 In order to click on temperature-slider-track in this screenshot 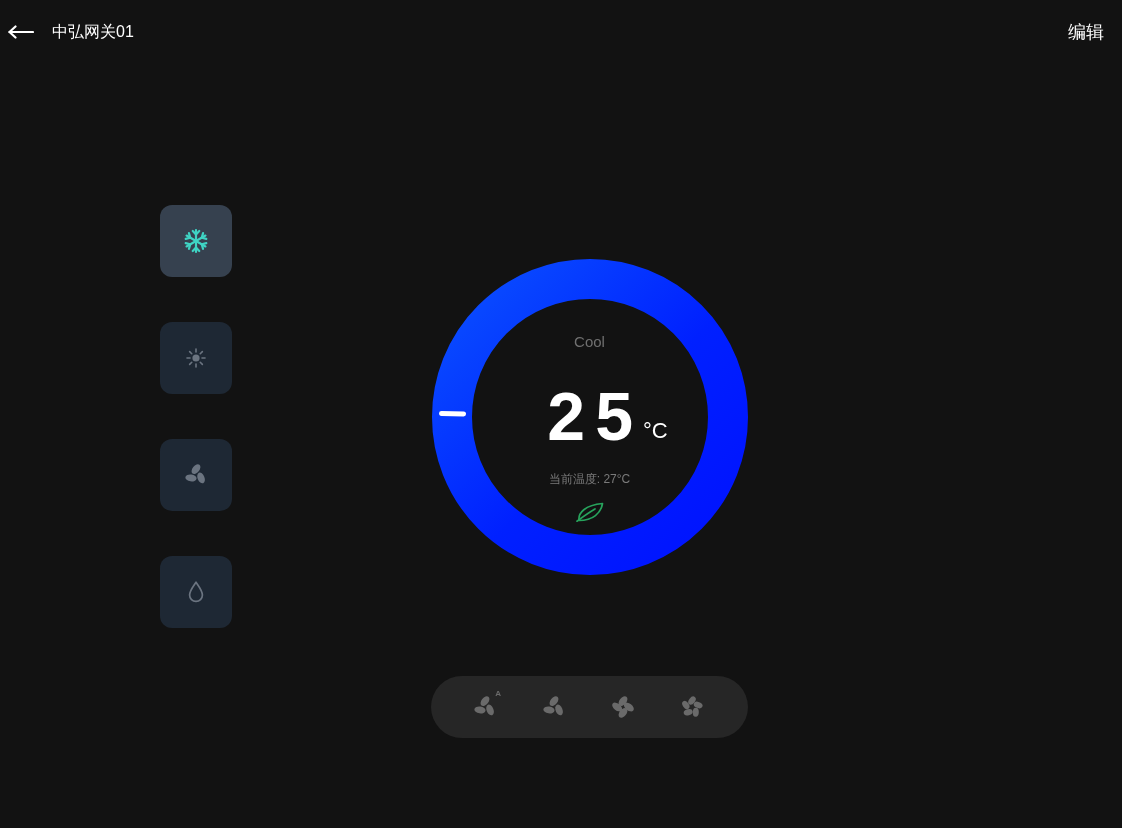, I will do `click(589, 417)`.